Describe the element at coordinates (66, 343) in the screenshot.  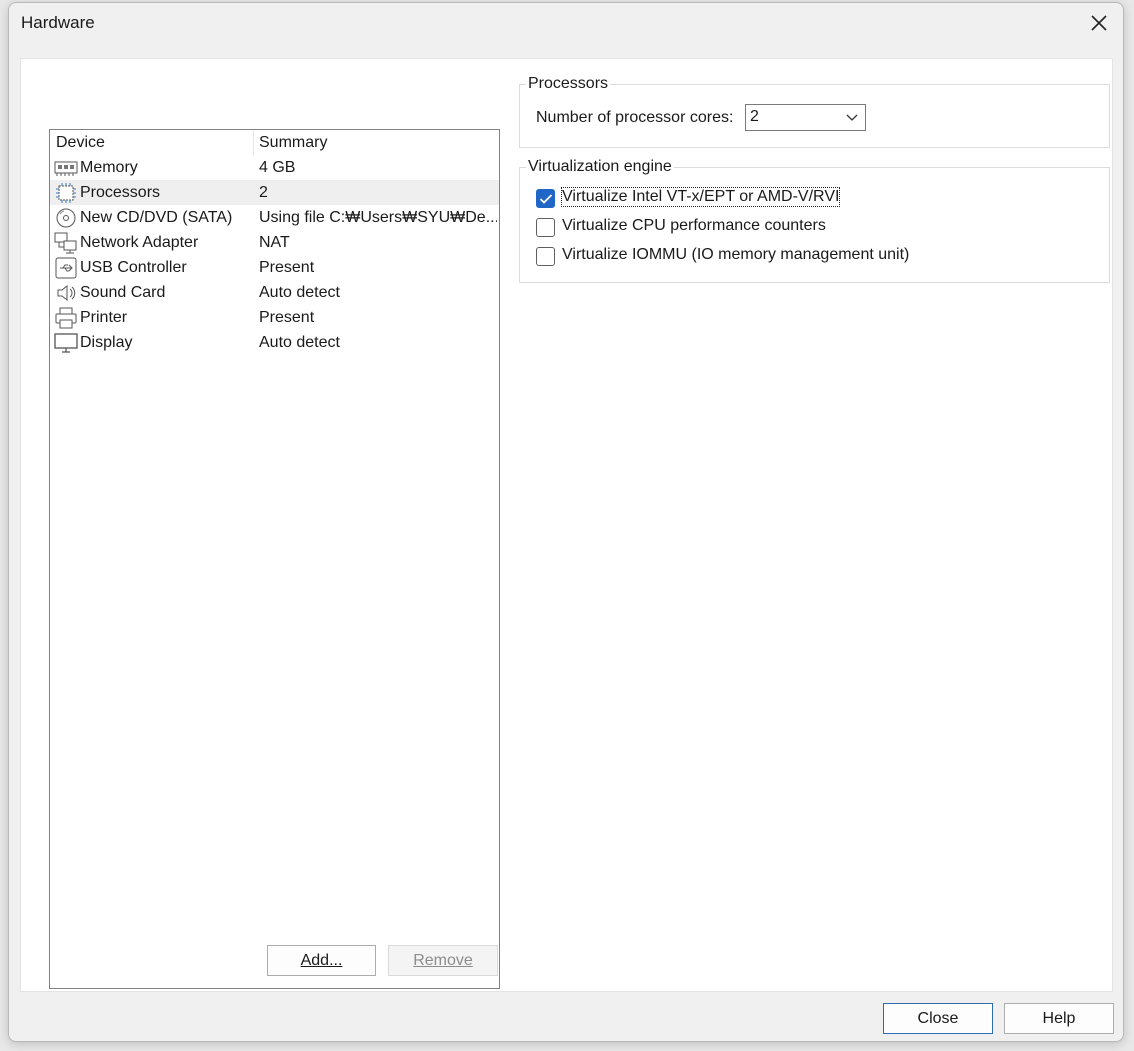
I see `monitor-icon` at that location.